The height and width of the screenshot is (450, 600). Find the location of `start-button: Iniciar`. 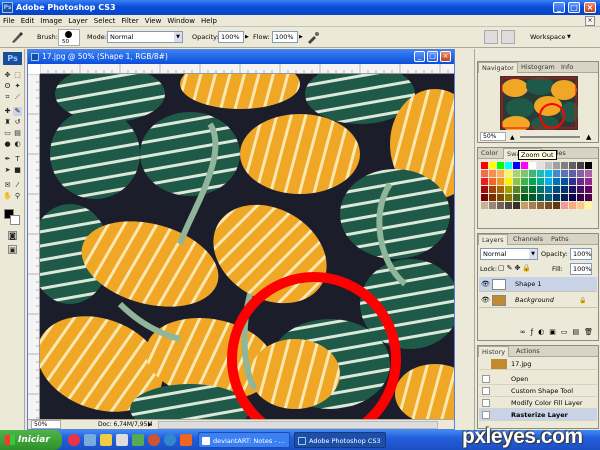

start-button: Iniciar is located at coordinates (31, 440).